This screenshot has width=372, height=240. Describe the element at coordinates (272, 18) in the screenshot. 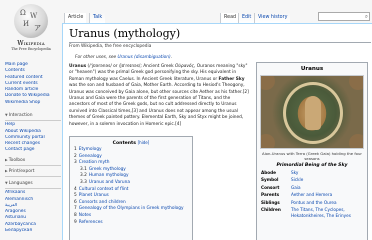

I see `tab-view-history: View history` at that location.